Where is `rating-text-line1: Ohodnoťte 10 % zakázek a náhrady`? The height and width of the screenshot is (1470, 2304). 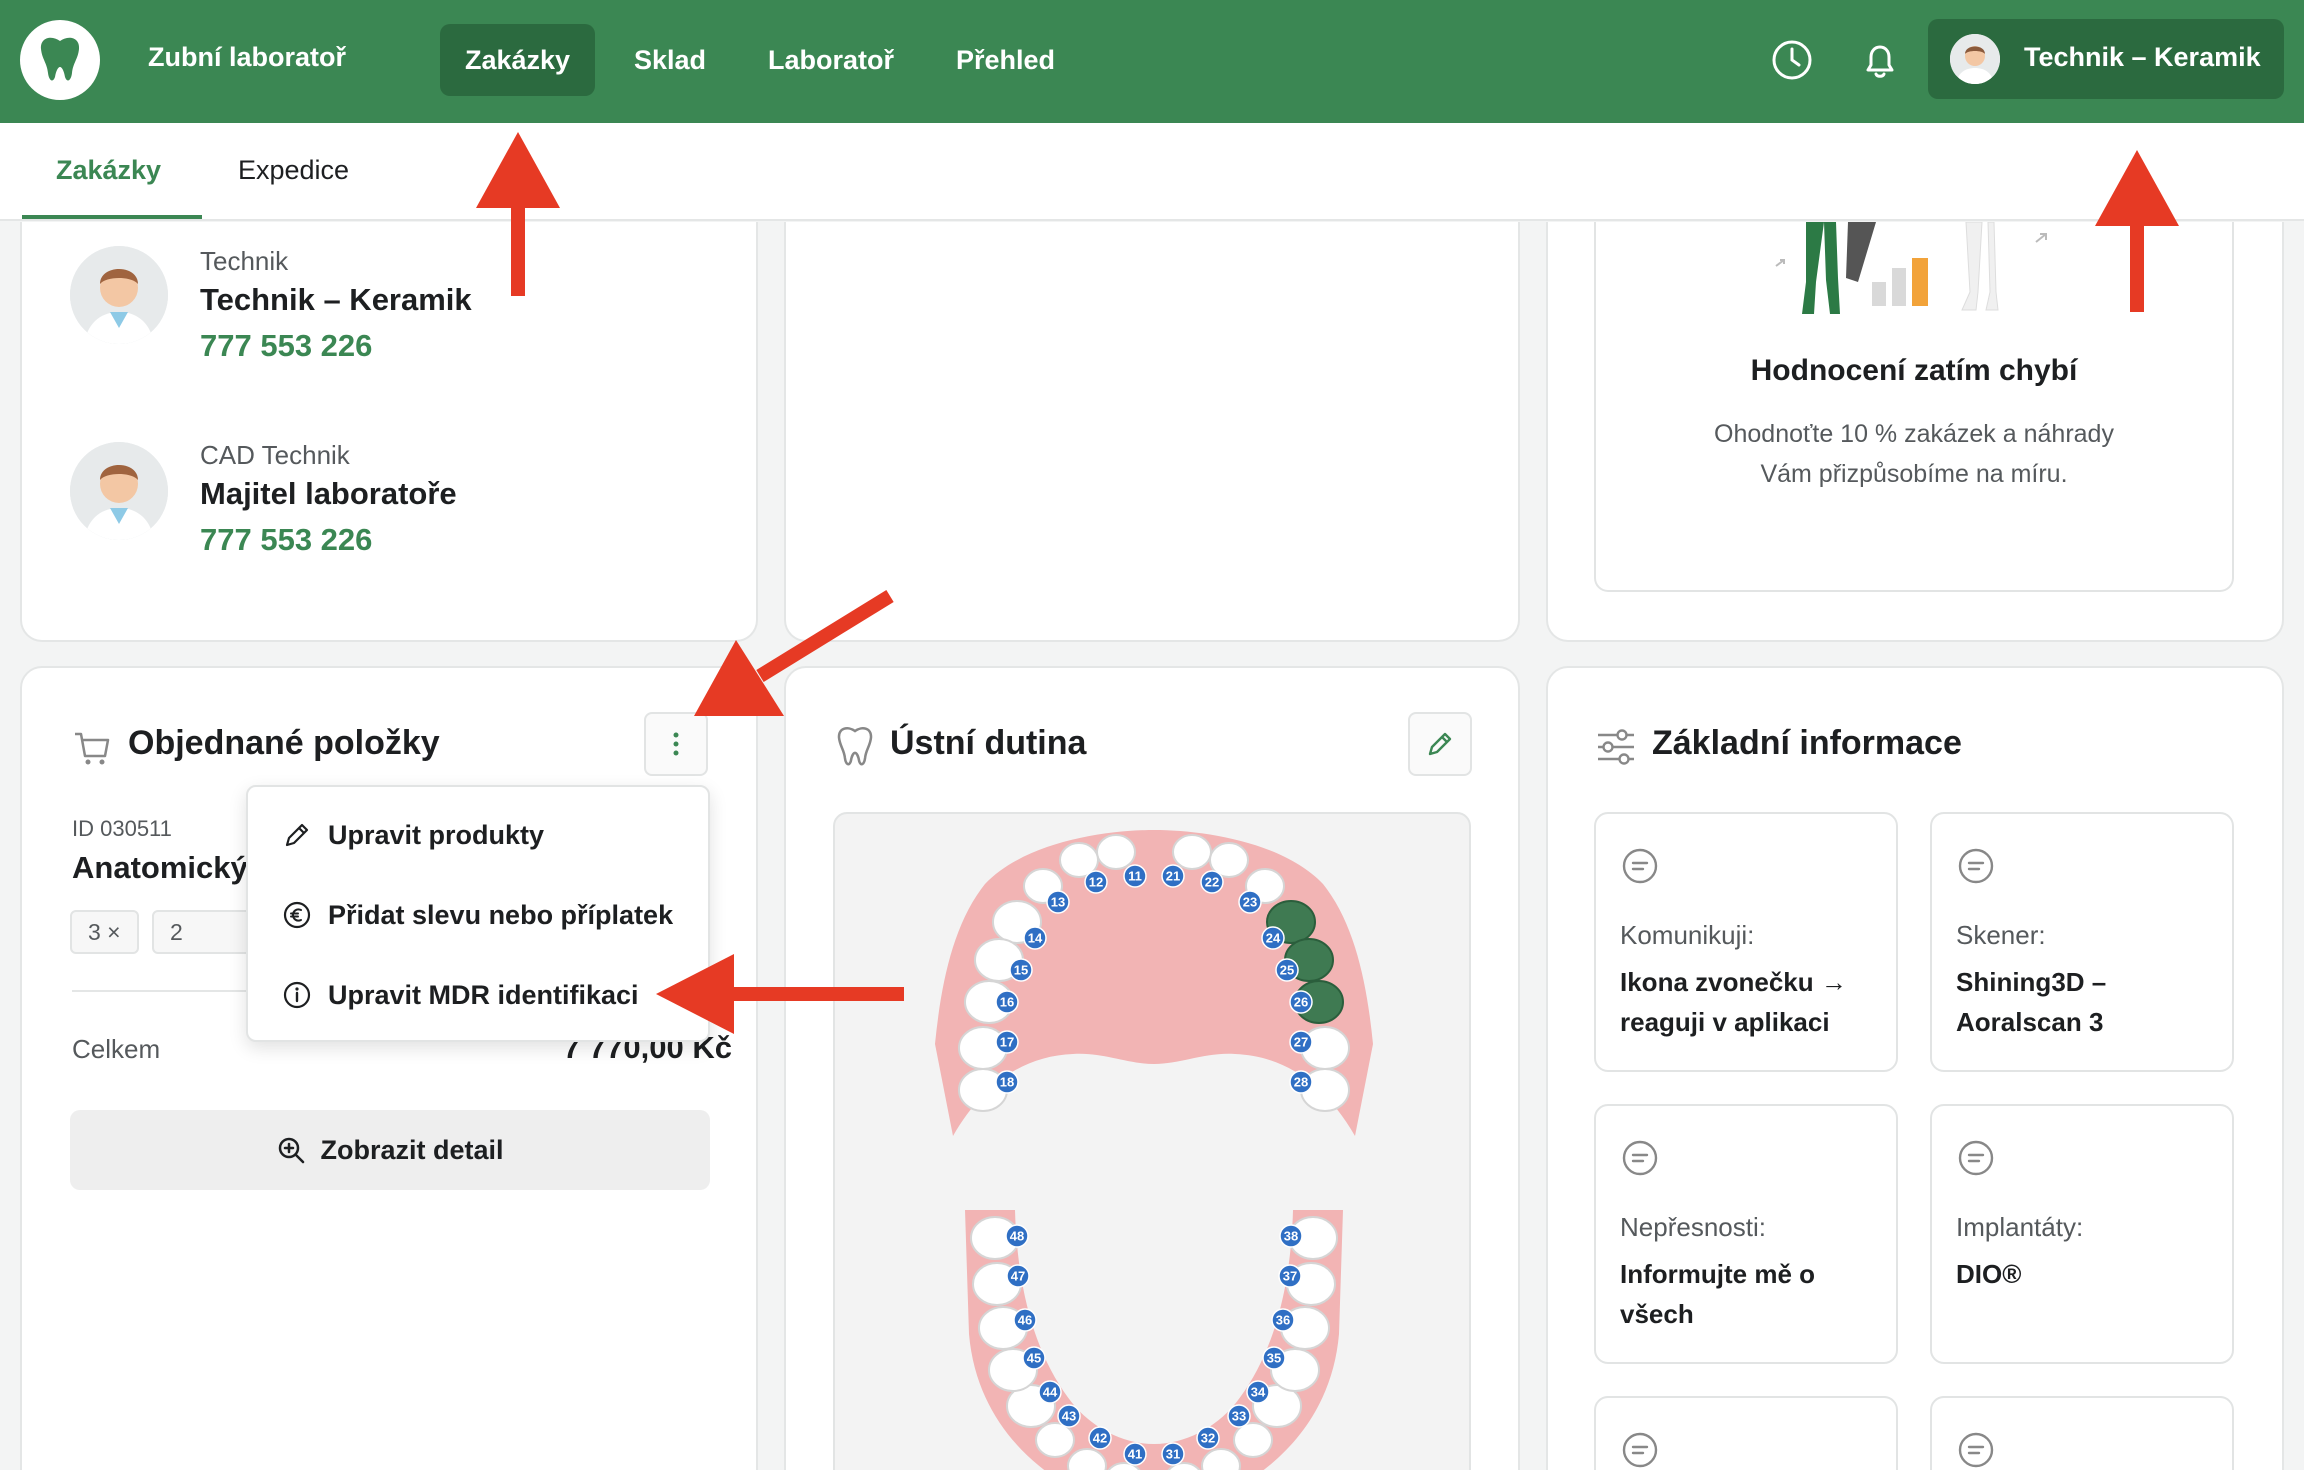
rating-text-line1: Ohodnoťte 10 % zakázek a náhrady is located at coordinates (1914, 434).